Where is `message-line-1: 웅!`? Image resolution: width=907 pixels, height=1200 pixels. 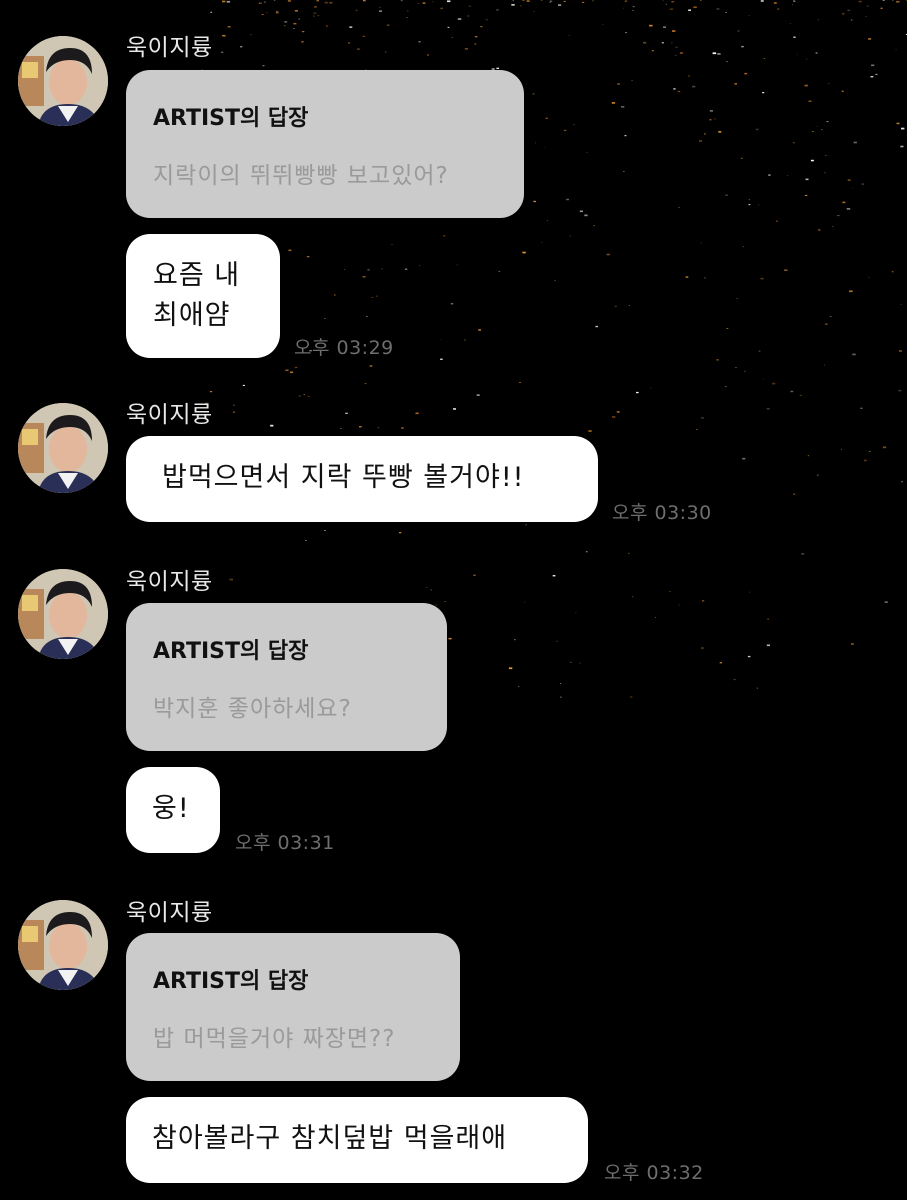
message-line-1: 웅! is located at coordinates (171, 808).